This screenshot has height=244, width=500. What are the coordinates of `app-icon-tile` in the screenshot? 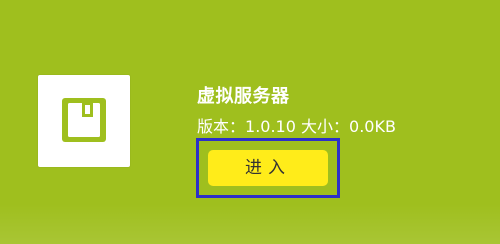 It's located at (84, 121).